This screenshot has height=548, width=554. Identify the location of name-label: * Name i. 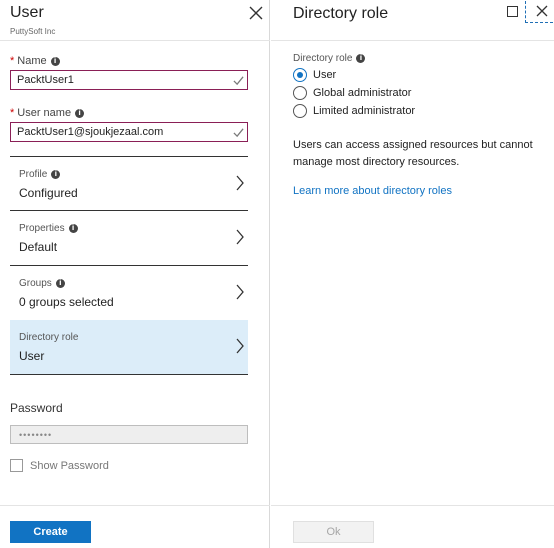
(35, 61).